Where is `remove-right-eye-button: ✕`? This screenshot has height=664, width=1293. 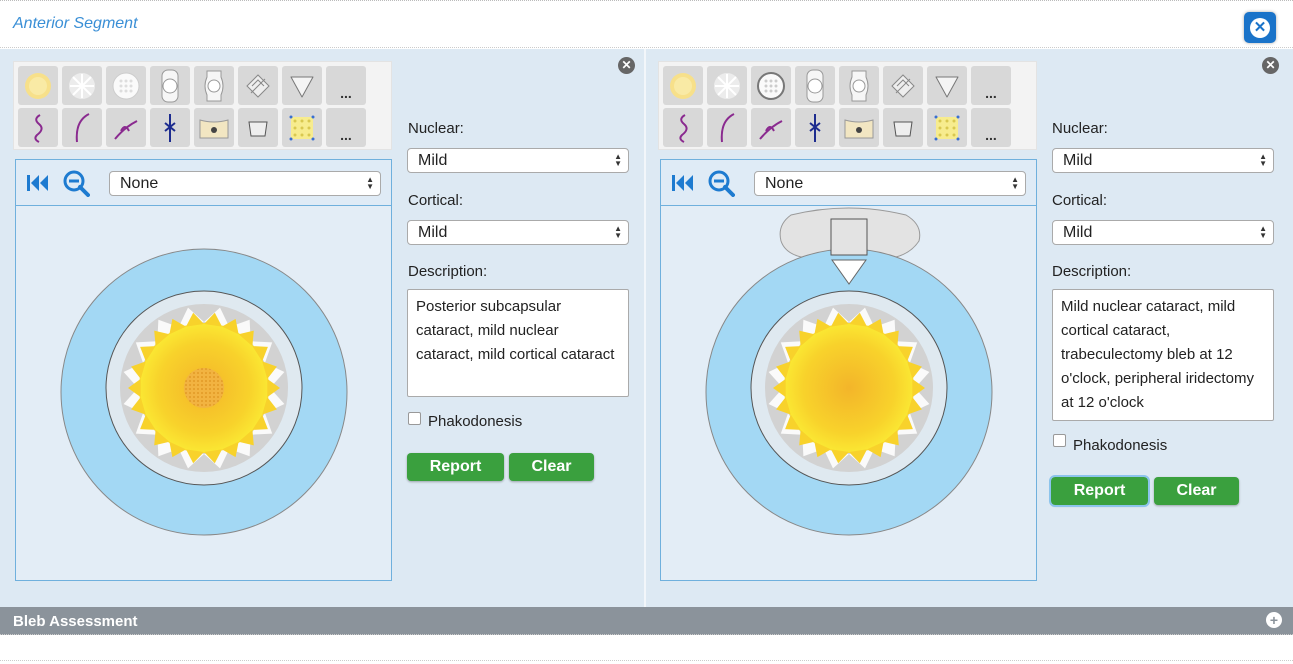
remove-right-eye-button: ✕ is located at coordinates (1270, 65).